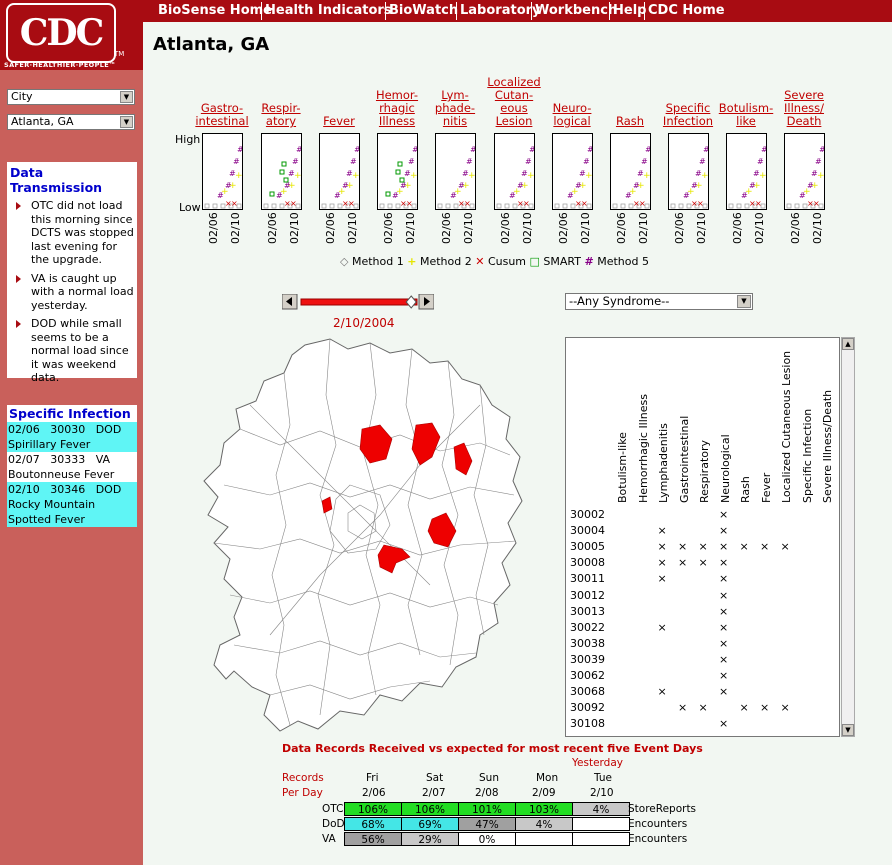 This screenshot has height=865, width=892. I want to click on grid-zip-code: 30002, so click(587, 514).